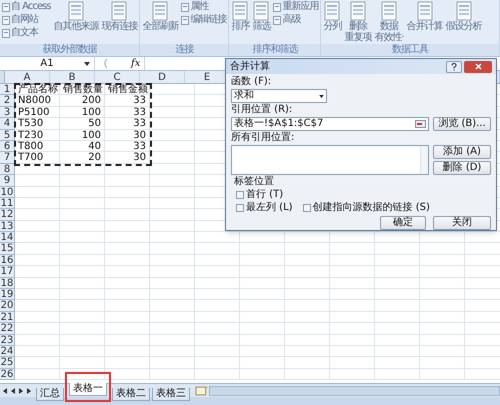  I want to click on reference-label: 引用位置 (R):, so click(261, 110).